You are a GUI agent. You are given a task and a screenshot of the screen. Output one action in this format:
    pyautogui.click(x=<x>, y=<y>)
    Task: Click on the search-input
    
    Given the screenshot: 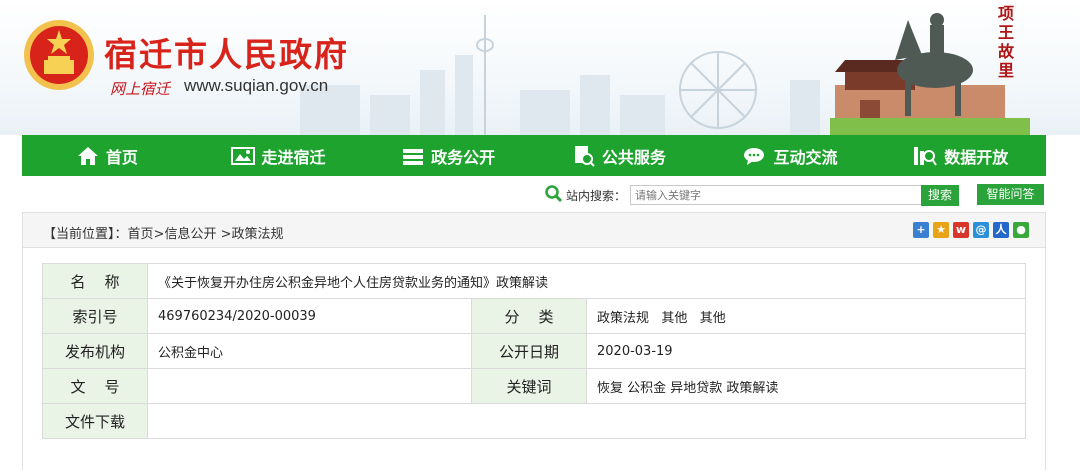 What is the action you would take?
    pyautogui.click(x=778, y=195)
    